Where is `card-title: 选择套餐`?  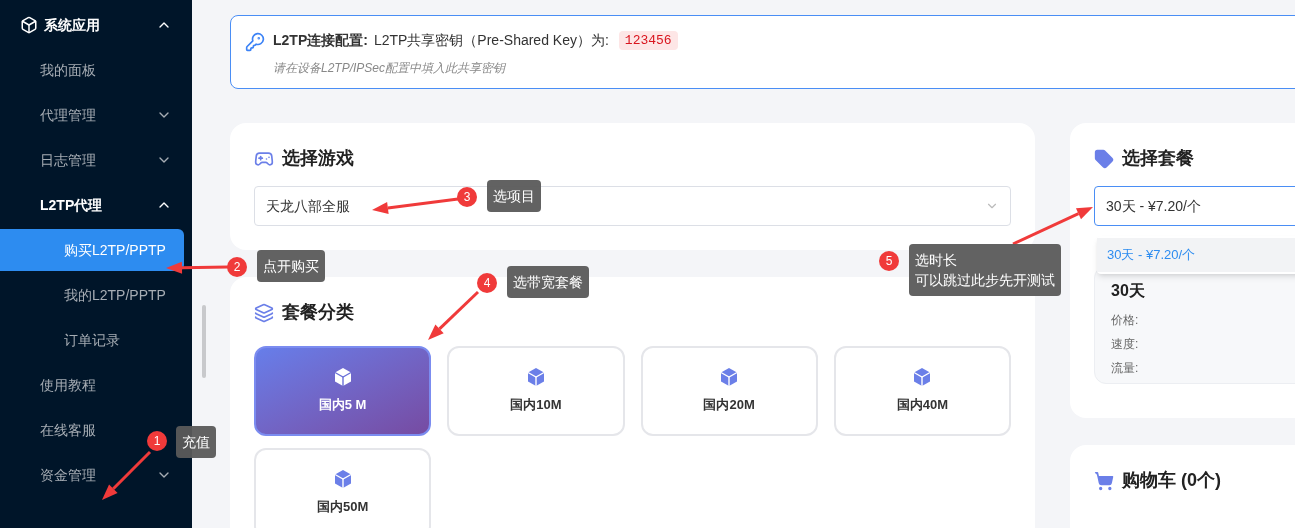 card-title: 选择套餐 is located at coordinates (1158, 158).